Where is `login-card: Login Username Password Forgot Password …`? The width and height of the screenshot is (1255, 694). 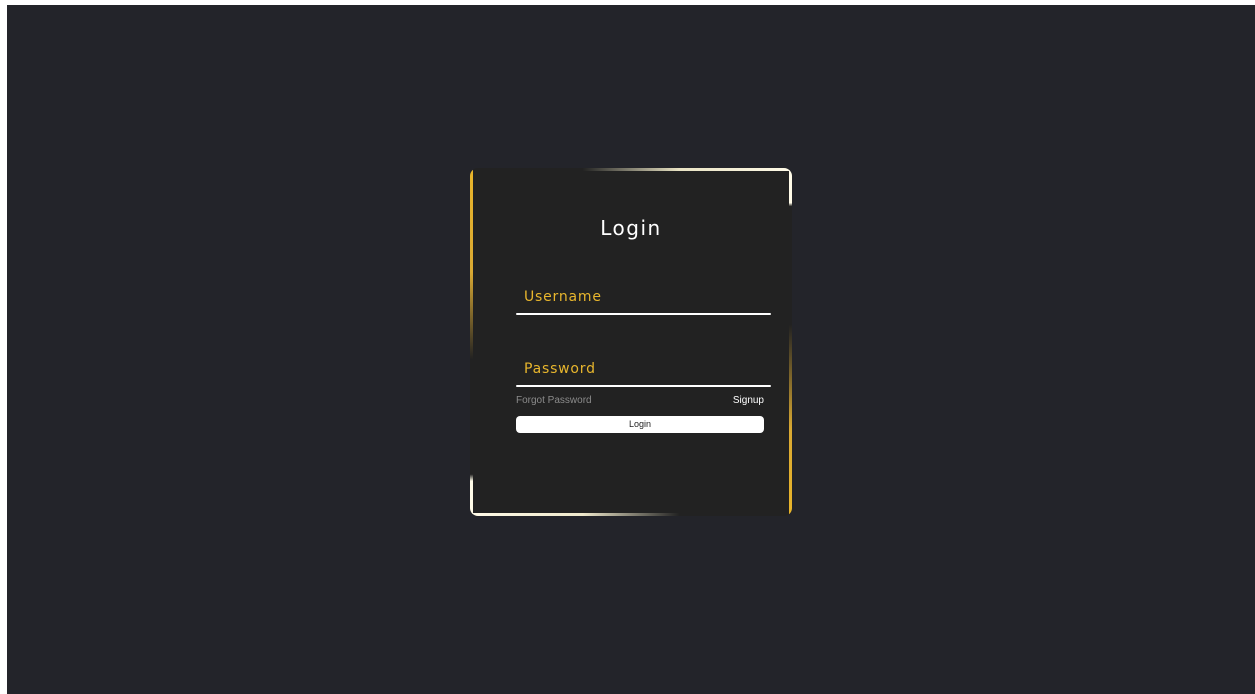 login-card: Login Username Password Forgot Password … is located at coordinates (631, 342).